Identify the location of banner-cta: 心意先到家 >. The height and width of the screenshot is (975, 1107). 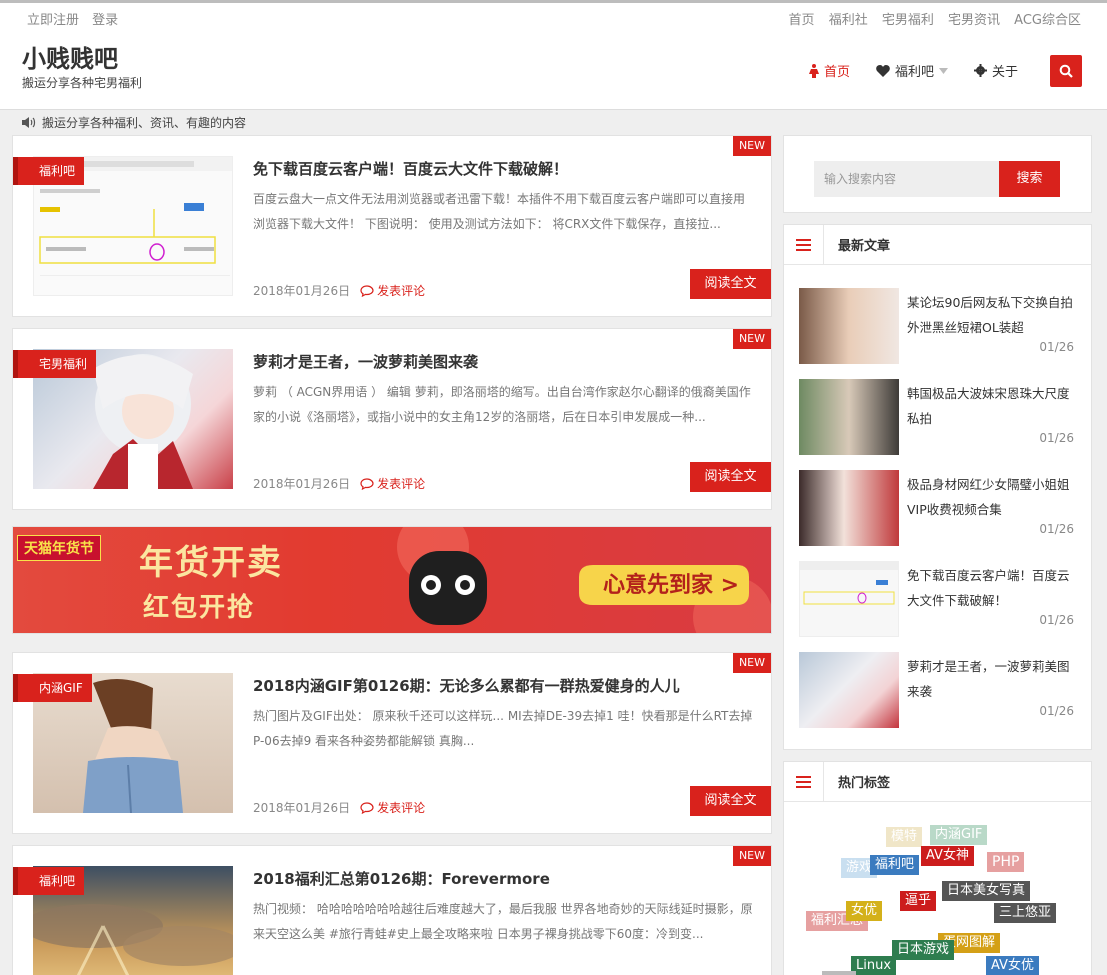
(671, 585).